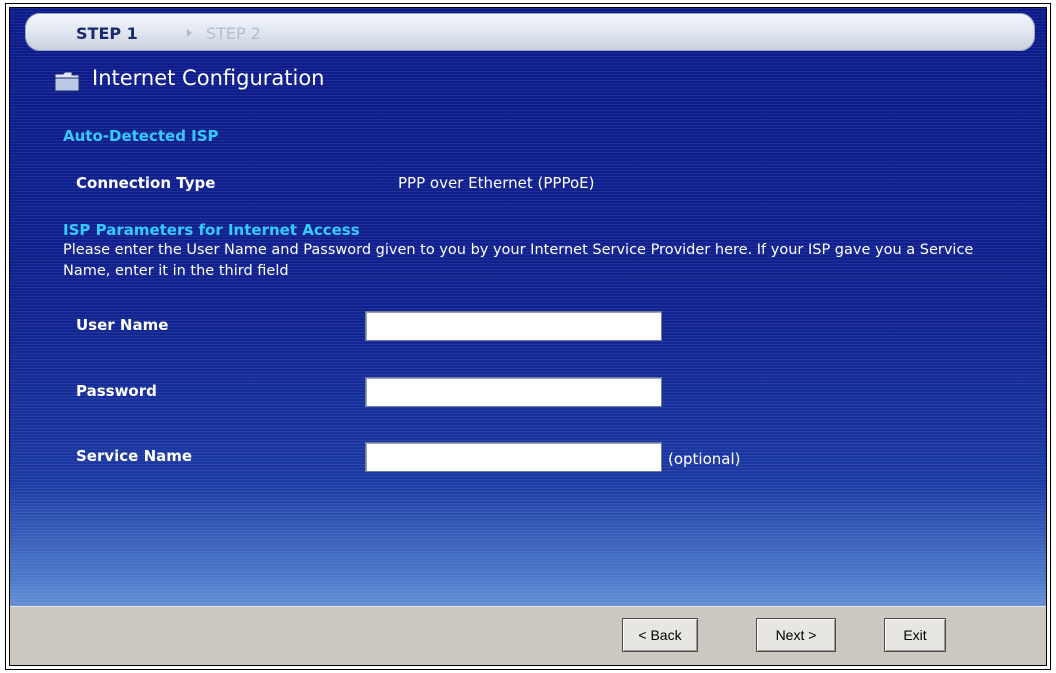 This screenshot has height=673, width=1056. I want to click on button-bar: < Back Next > Exit, so click(528, 635).